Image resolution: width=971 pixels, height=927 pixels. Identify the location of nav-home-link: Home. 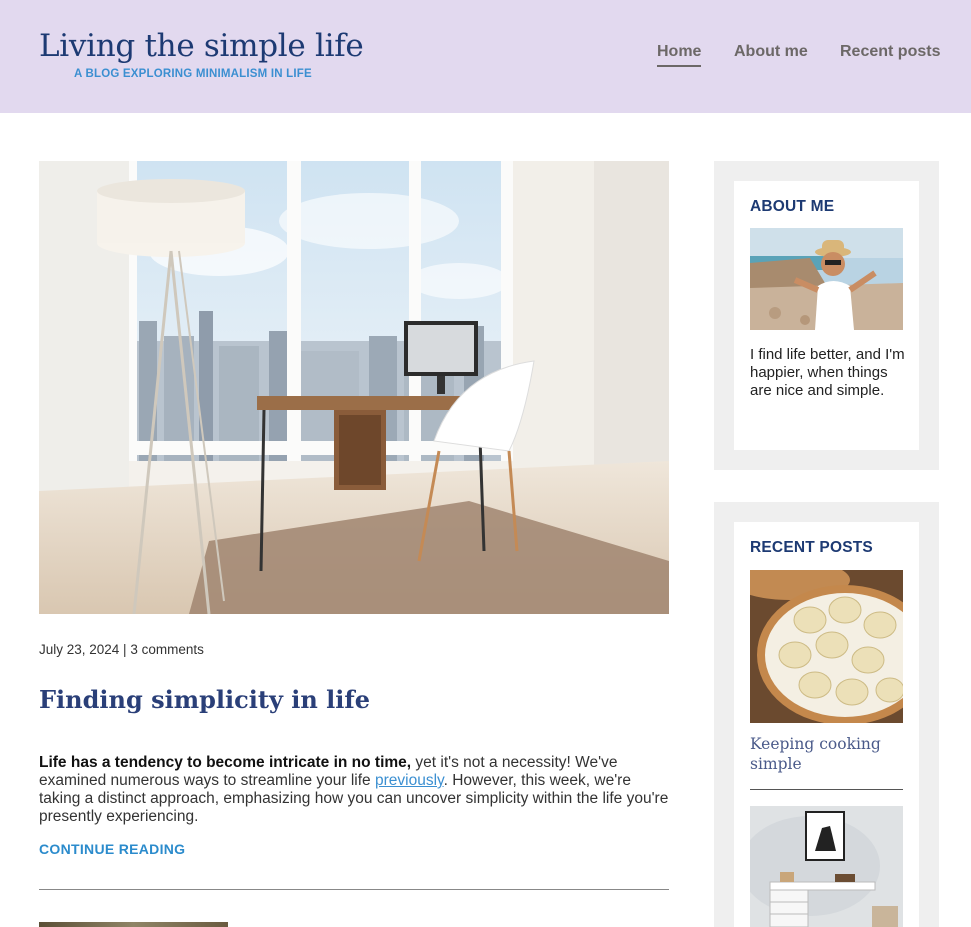
(679, 55).